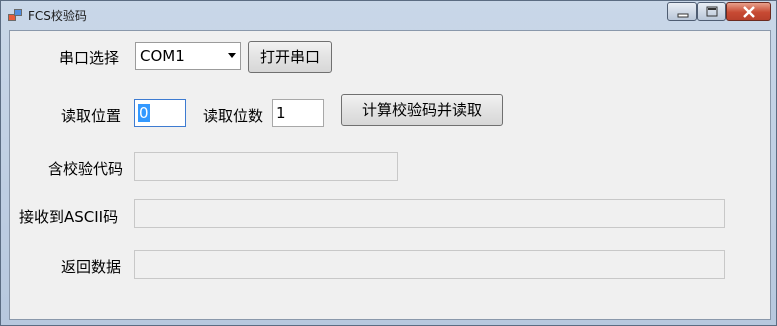 The image size is (777, 326). I want to click on chevron-down-icon, so click(232, 55).